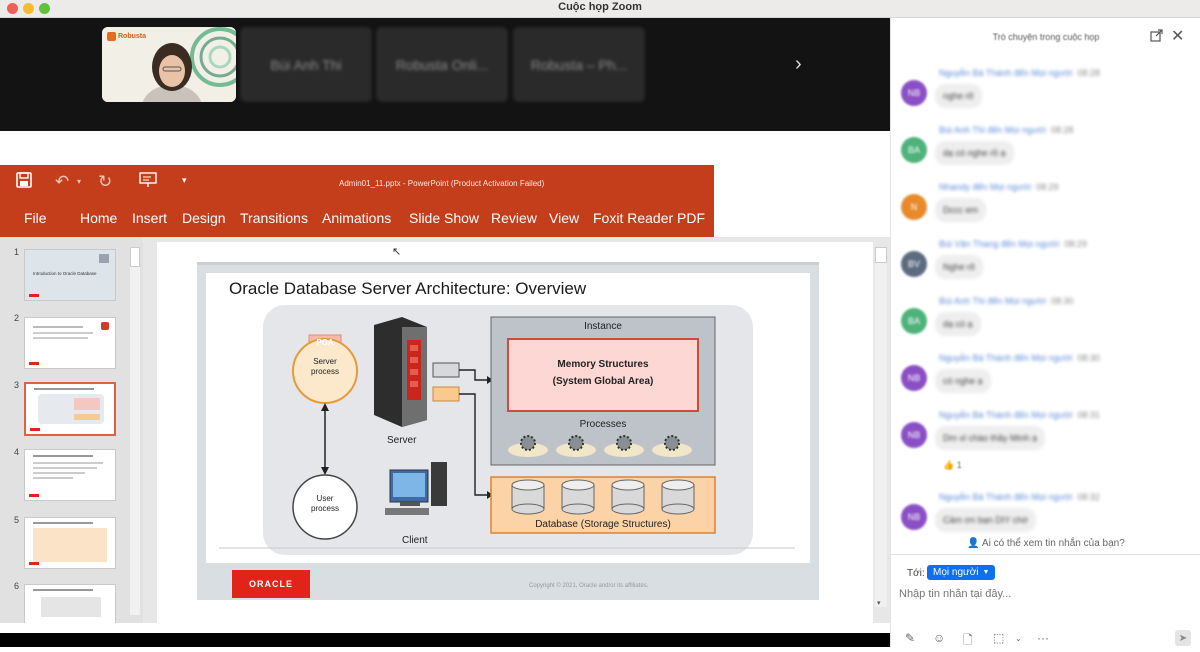 This screenshot has height=652, width=1200. I want to click on server-label: Server, so click(402, 440).